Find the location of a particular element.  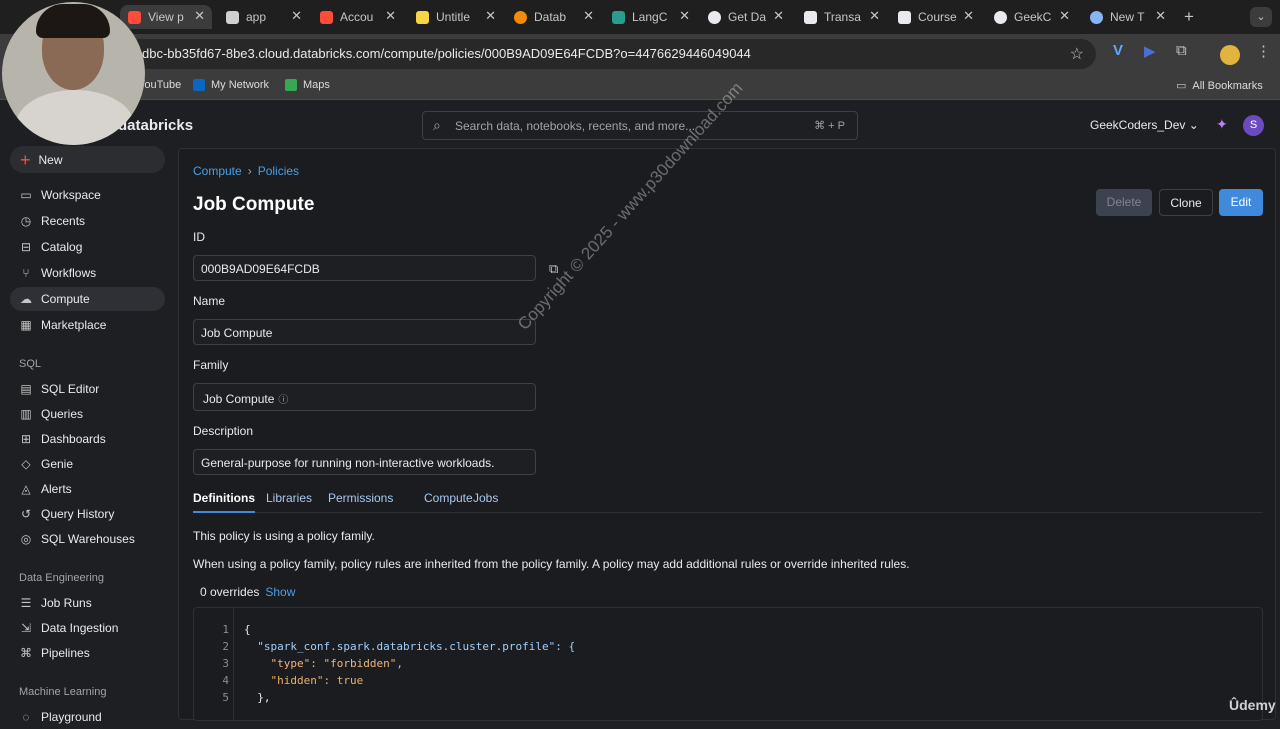

sidebar-item-alerts: ◬ Alerts is located at coordinates (87, 489).